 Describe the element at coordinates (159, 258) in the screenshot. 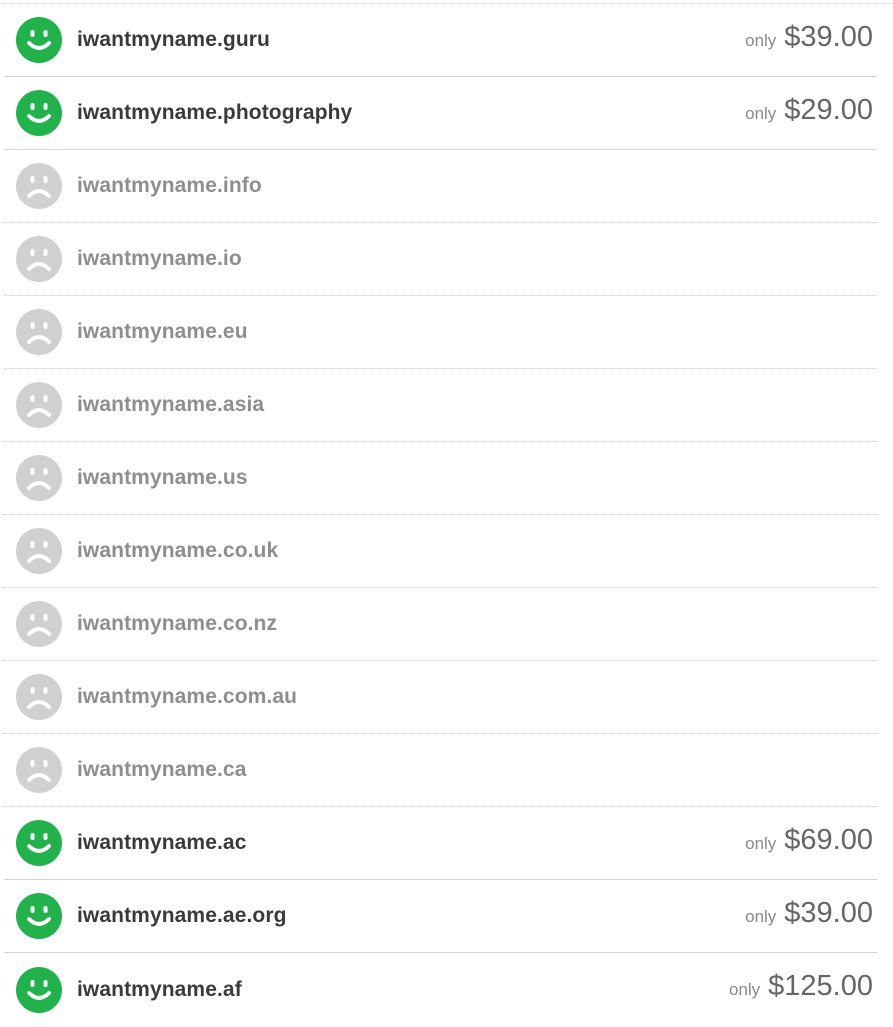

I see `domain-name: iwantmyname.io` at that location.